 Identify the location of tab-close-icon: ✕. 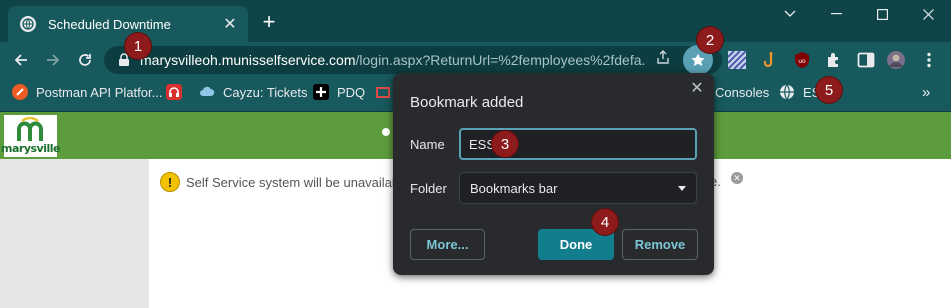
(230, 24).